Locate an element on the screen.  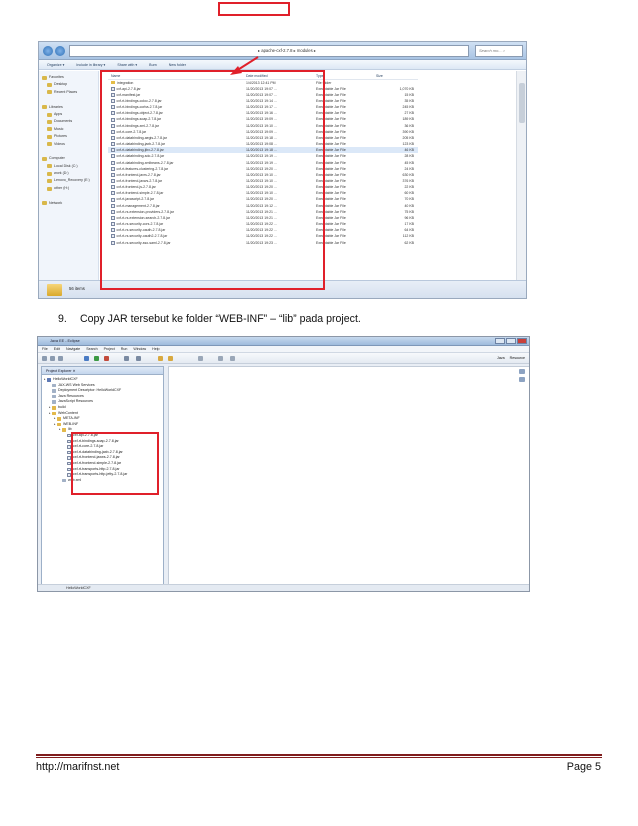
sidebar-item: Recent Places is located at coordinates (68, 92).